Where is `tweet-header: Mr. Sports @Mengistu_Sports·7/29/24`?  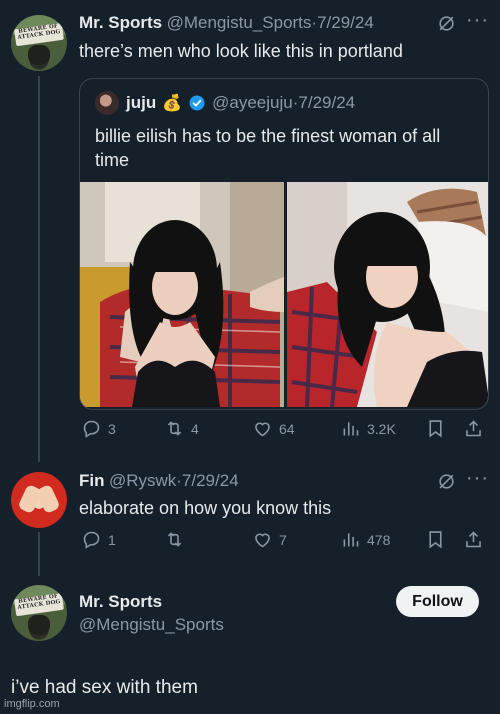 tweet-header: Mr. Sports @Mengistu_Sports·7/29/24 is located at coordinates (226, 23).